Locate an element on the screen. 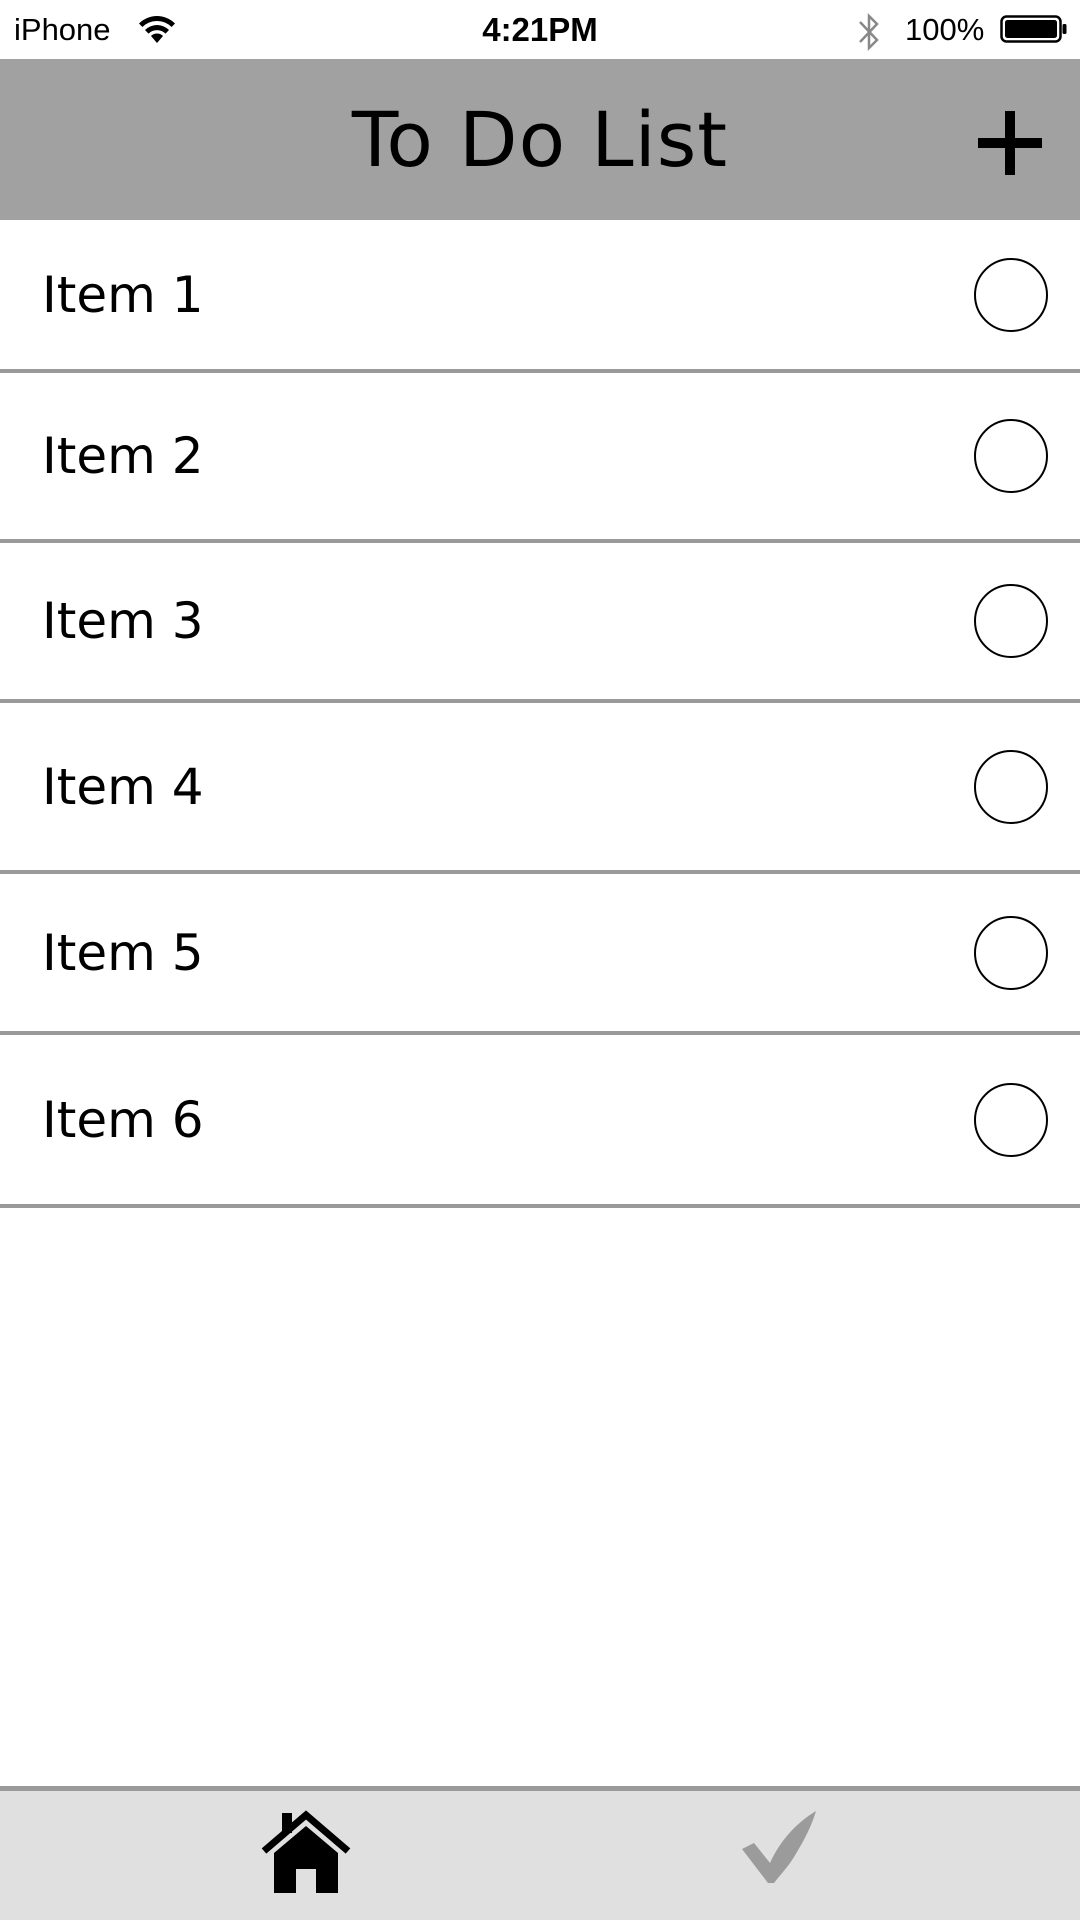 This screenshot has width=1080, height=1920. item-label: Item 6 is located at coordinates (123, 1119).